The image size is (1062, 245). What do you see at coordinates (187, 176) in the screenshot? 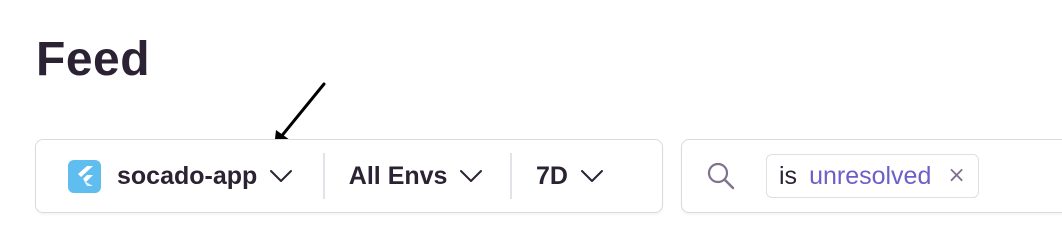
I see `project-selector-label: socado-app` at bounding box center [187, 176].